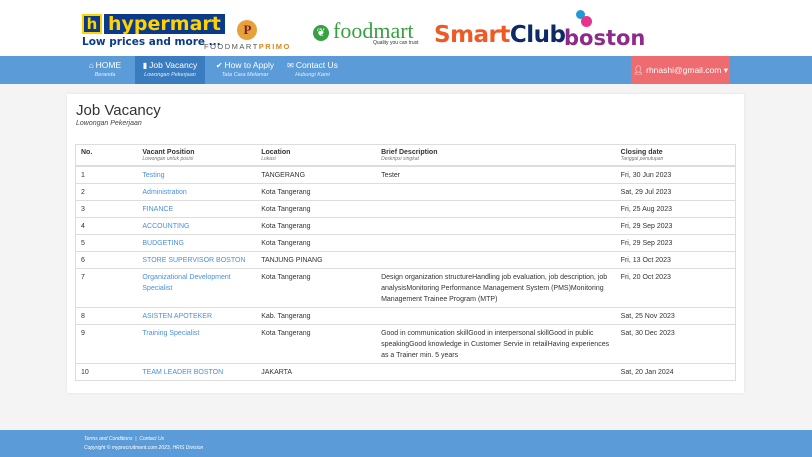 The width and height of the screenshot is (812, 457). Describe the element at coordinates (316, 316) in the screenshot. I see `row-location: Kab. Tangerang` at that location.